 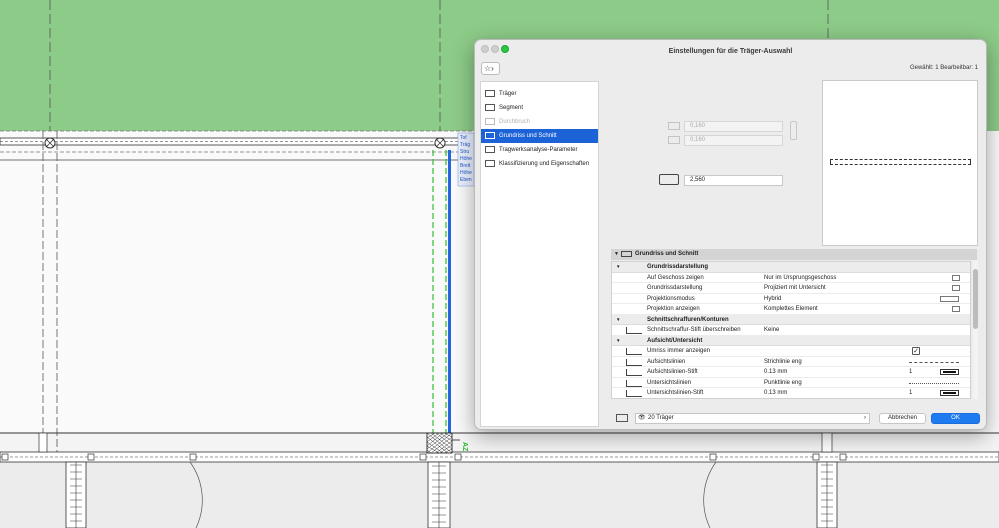 I want to click on nav-item-classification: Klassifizierung und Eigenschaften, so click(x=539, y=164).